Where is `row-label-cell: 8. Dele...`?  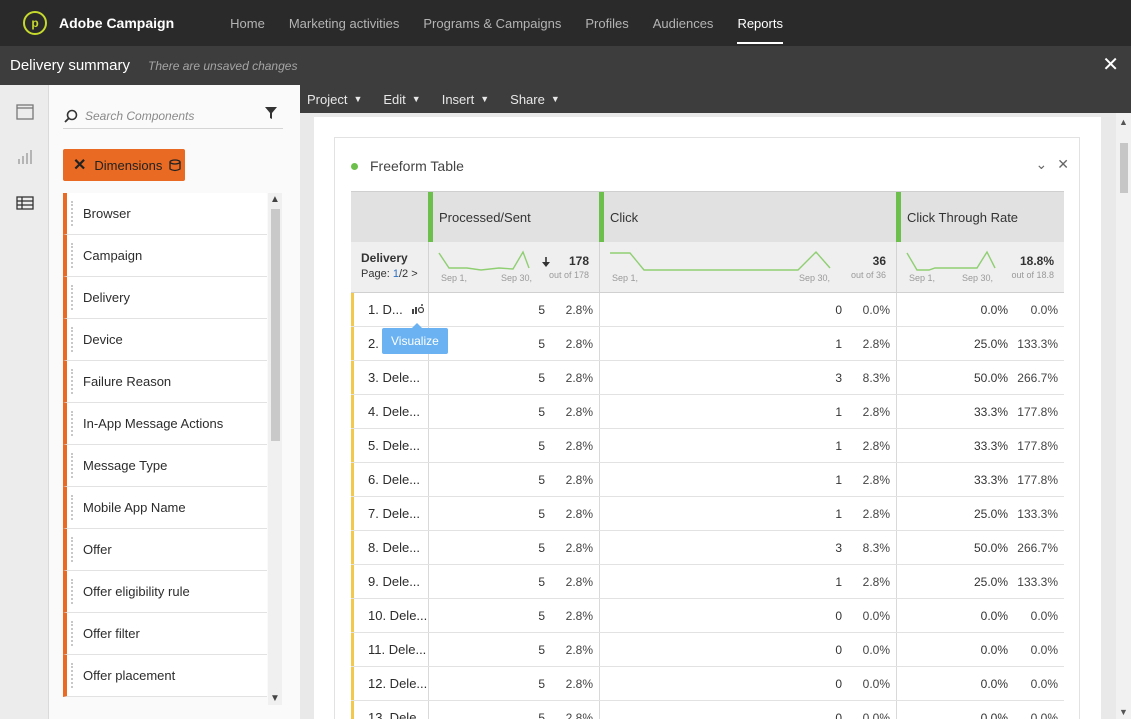
row-label-cell: 8. Dele... is located at coordinates (389, 547).